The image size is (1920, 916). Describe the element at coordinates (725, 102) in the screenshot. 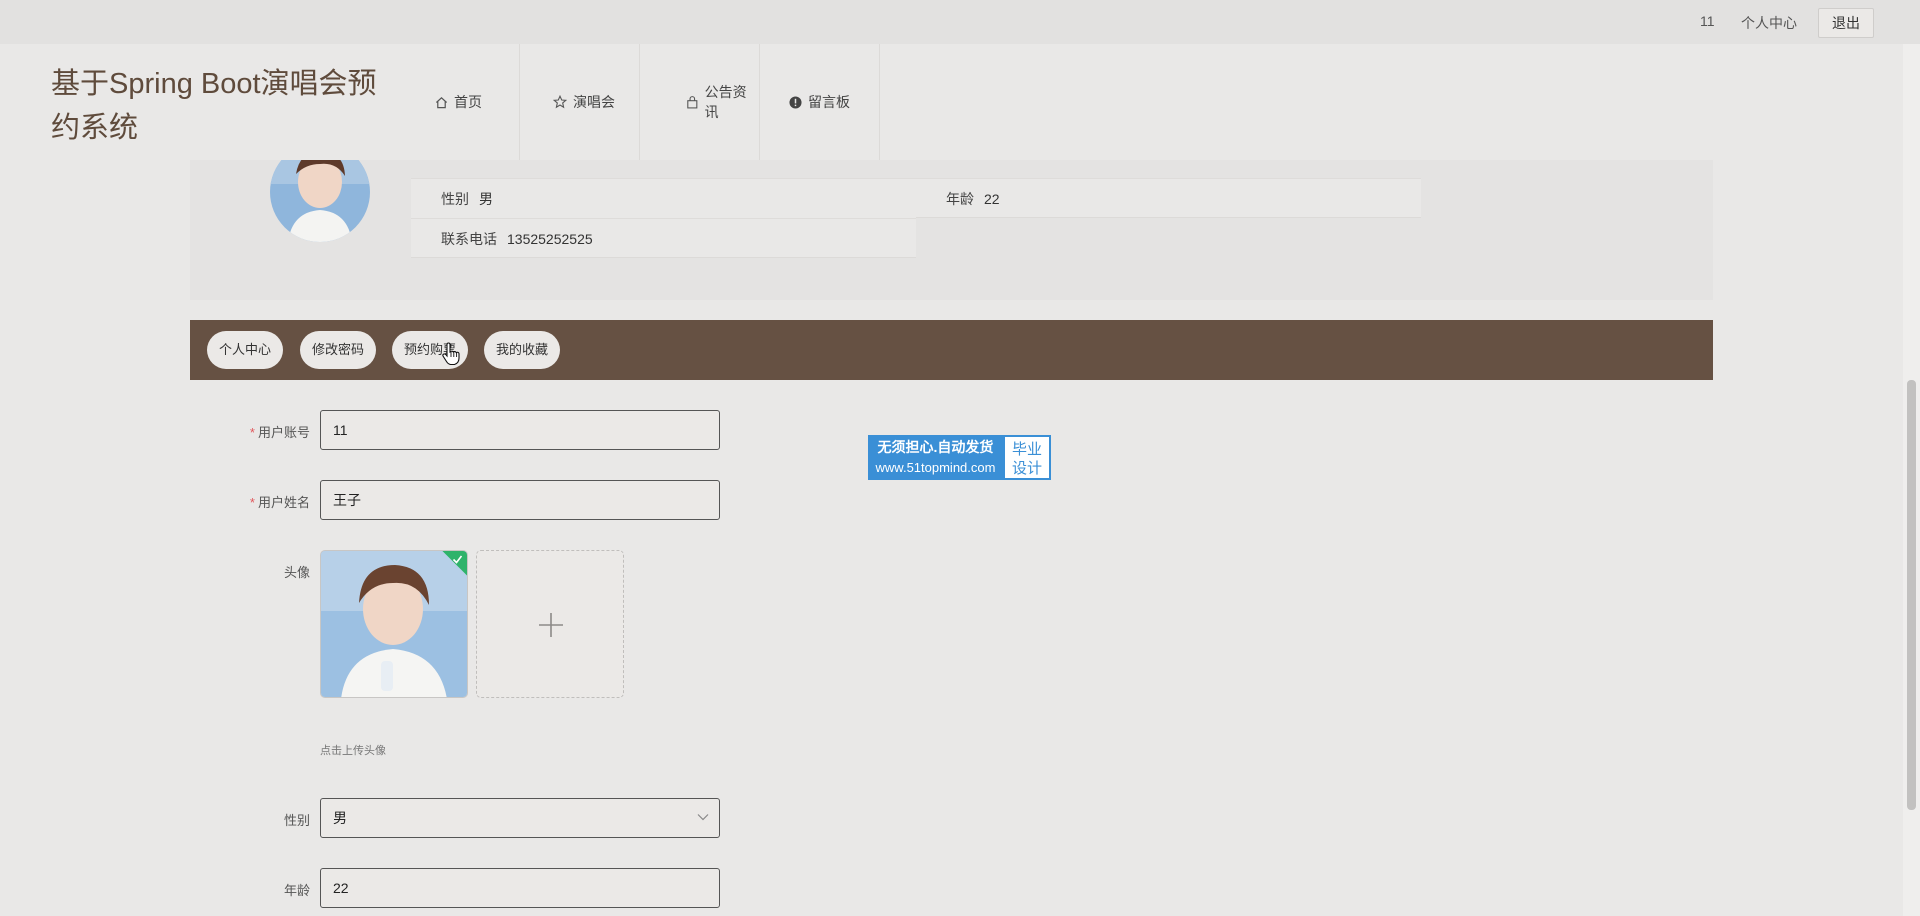

I see `nav-item-news-label: 公告资讯` at that location.